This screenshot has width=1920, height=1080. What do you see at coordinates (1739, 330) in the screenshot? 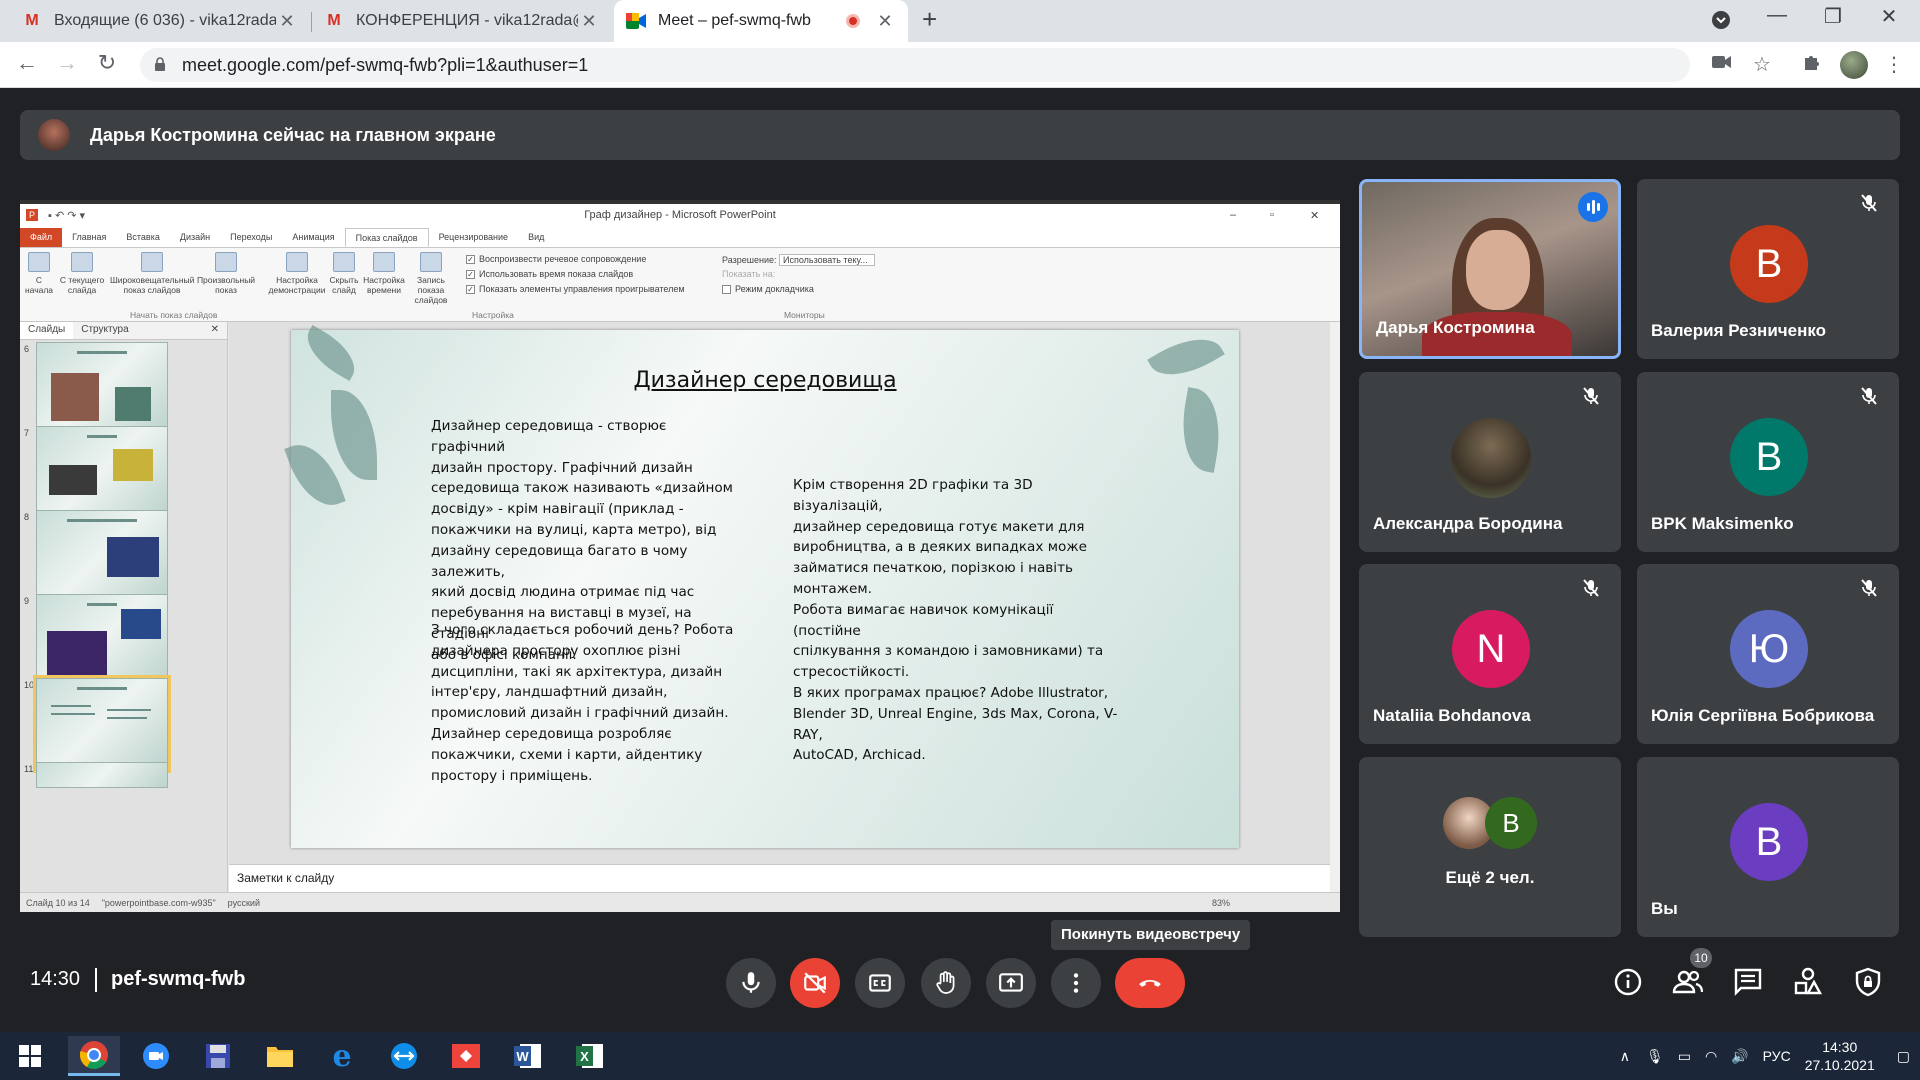
I see `participant-name: Валерия Резниченко` at bounding box center [1739, 330].